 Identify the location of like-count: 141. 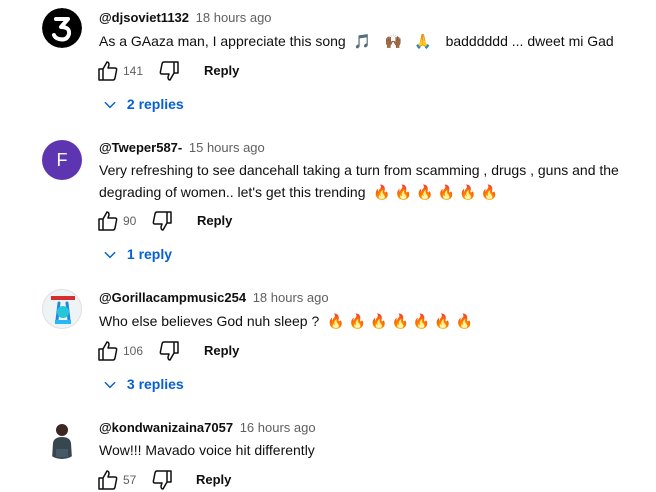
(133, 71).